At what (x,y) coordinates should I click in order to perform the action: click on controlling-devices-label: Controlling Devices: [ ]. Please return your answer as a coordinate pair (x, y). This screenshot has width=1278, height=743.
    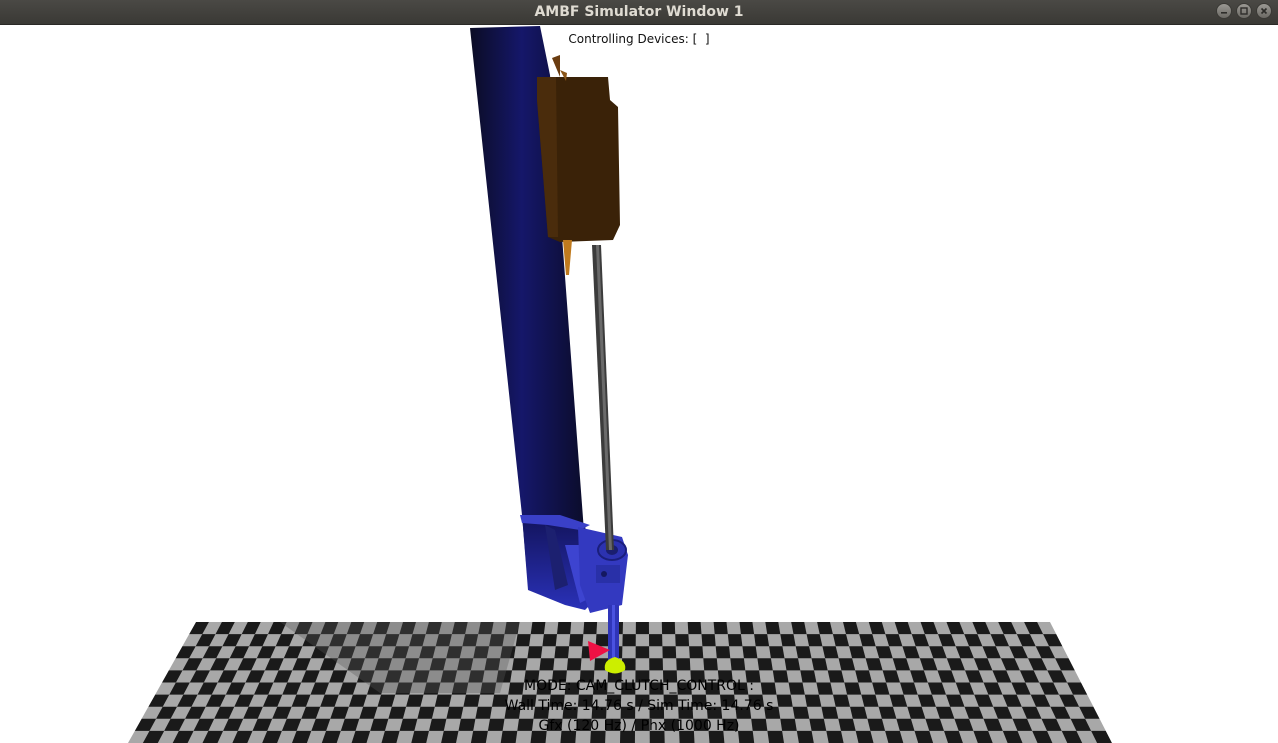
    Looking at the image, I should click on (639, 39).